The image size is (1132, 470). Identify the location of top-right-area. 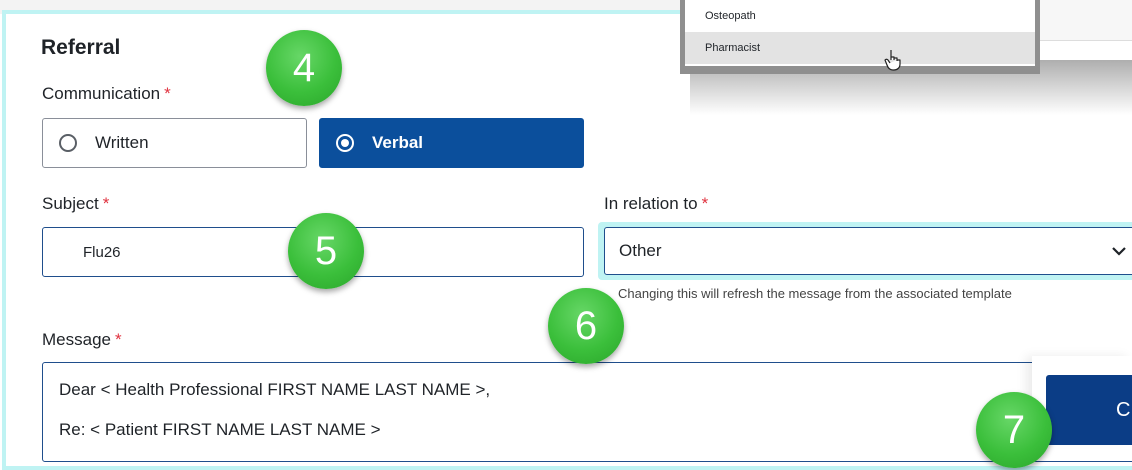
(1086, 20).